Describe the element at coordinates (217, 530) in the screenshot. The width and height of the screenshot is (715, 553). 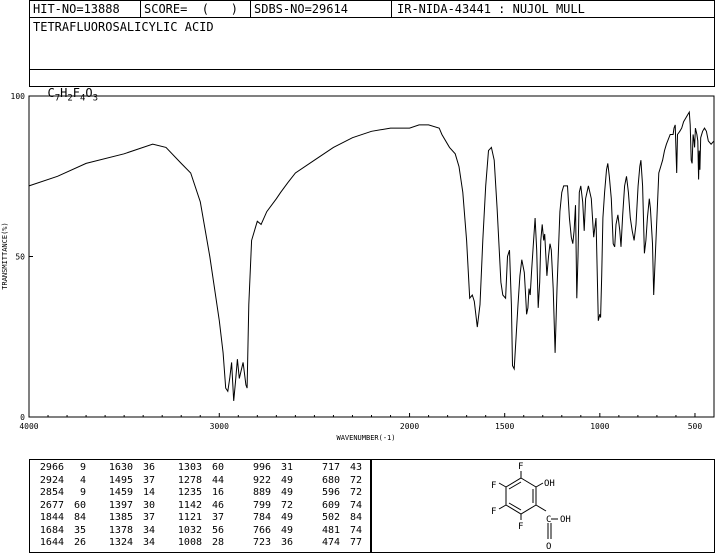
I see `peak-transmittance: 56` at that location.